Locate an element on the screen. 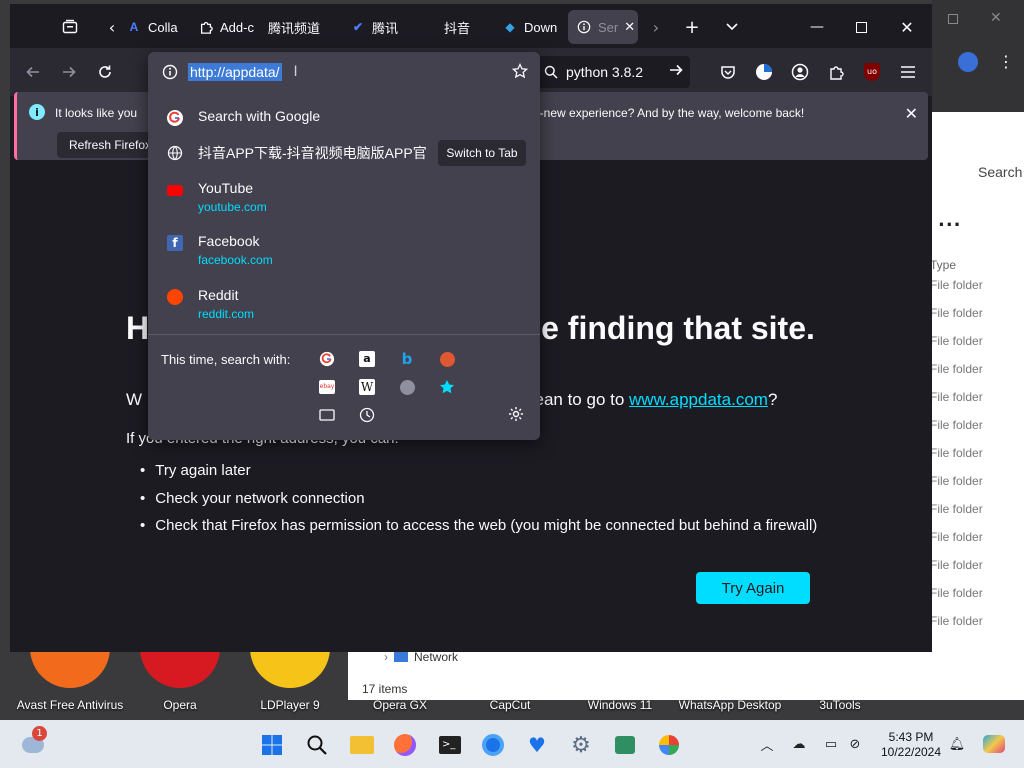  google-engine-icon is located at coordinates (327, 359).